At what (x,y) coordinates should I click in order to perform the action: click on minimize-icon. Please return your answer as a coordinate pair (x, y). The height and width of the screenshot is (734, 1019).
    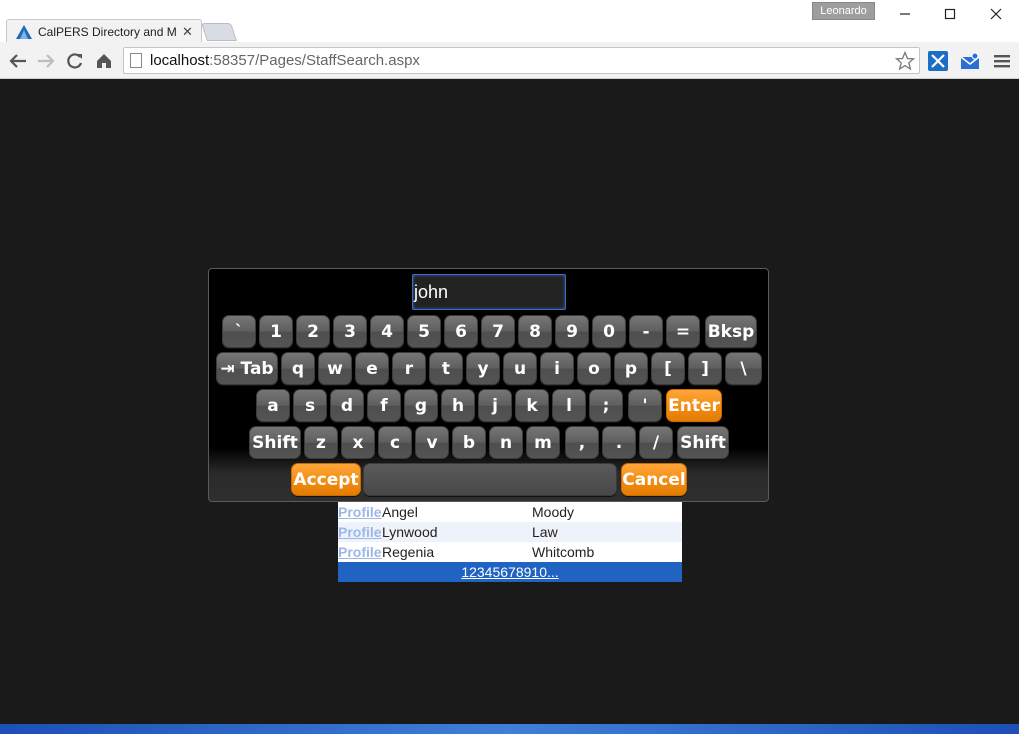
    Looking at the image, I should click on (905, 14).